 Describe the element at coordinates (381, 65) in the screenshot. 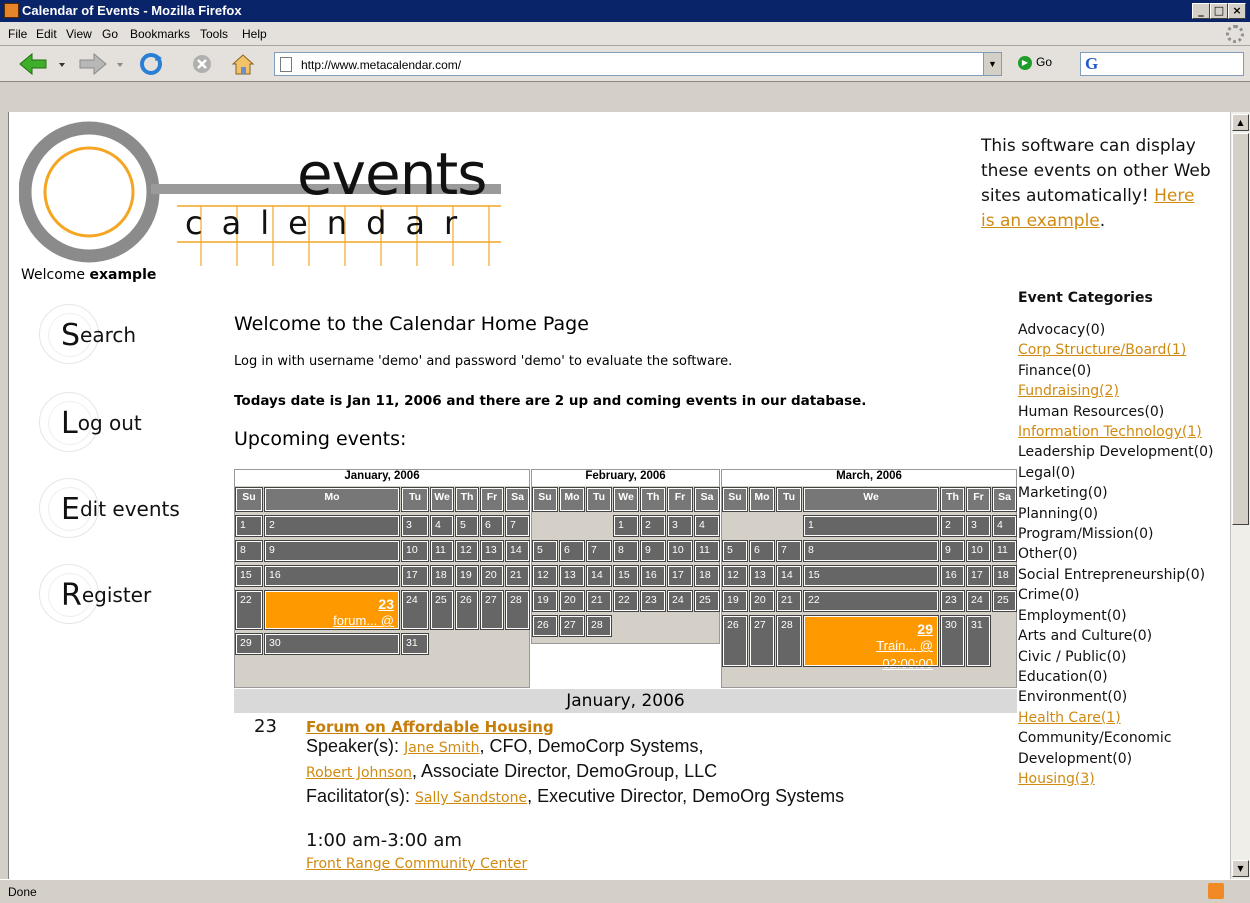

I see `url-text: http://www.metacalendar.com/` at that location.